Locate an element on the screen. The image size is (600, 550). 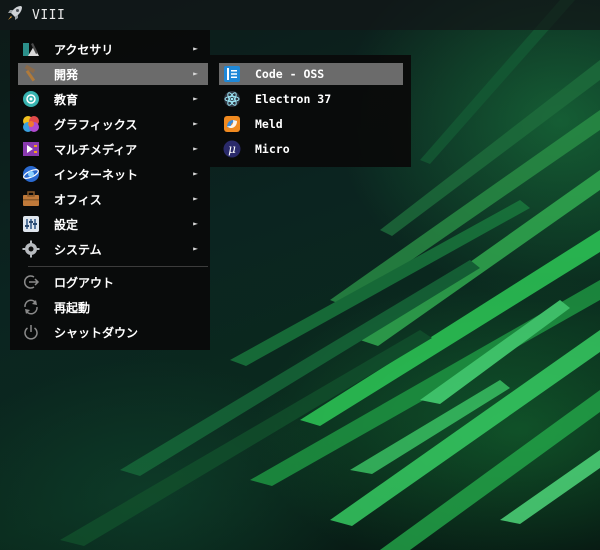
menu-item-label: インターネット is located at coordinates (96, 174).